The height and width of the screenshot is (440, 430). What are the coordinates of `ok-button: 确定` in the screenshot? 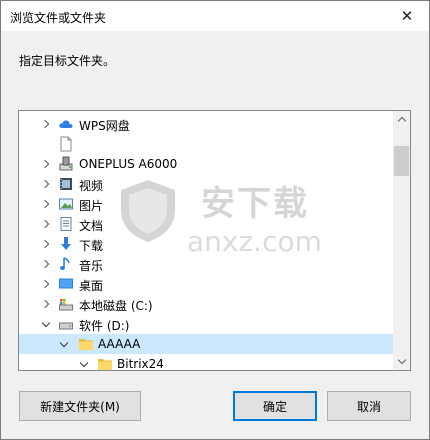 It's located at (275, 406).